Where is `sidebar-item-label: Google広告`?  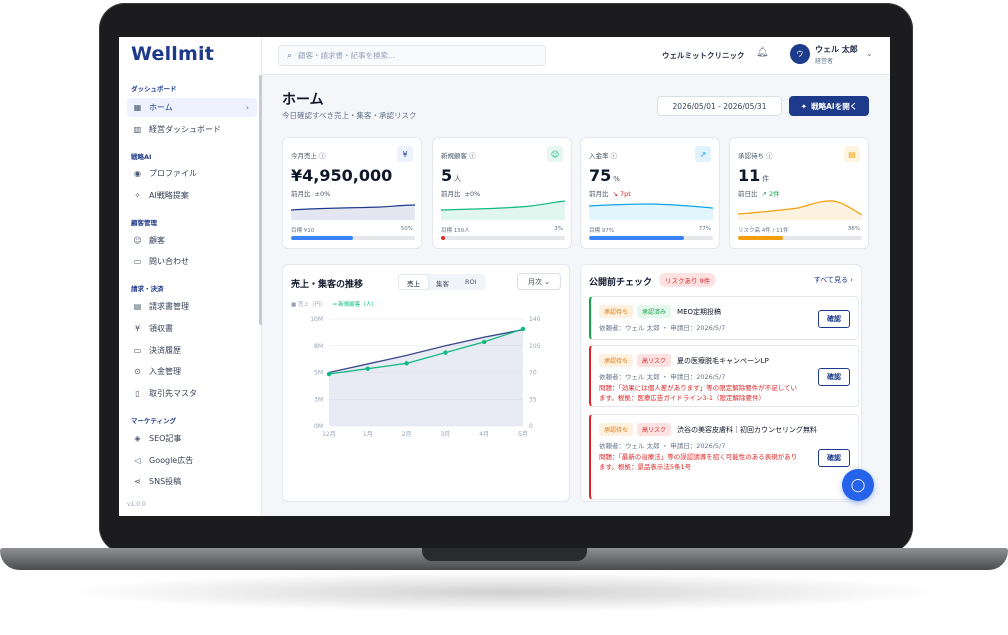
sidebar-item-label: Google広告 is located at coordinates (171, 460).